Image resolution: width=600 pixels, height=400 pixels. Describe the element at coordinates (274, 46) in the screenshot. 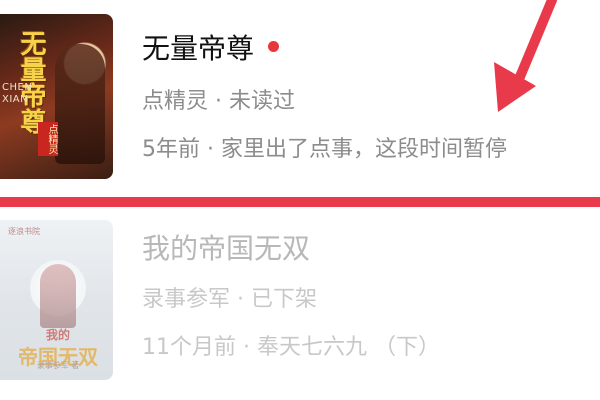

I see `unread-dot-icon` at that location.